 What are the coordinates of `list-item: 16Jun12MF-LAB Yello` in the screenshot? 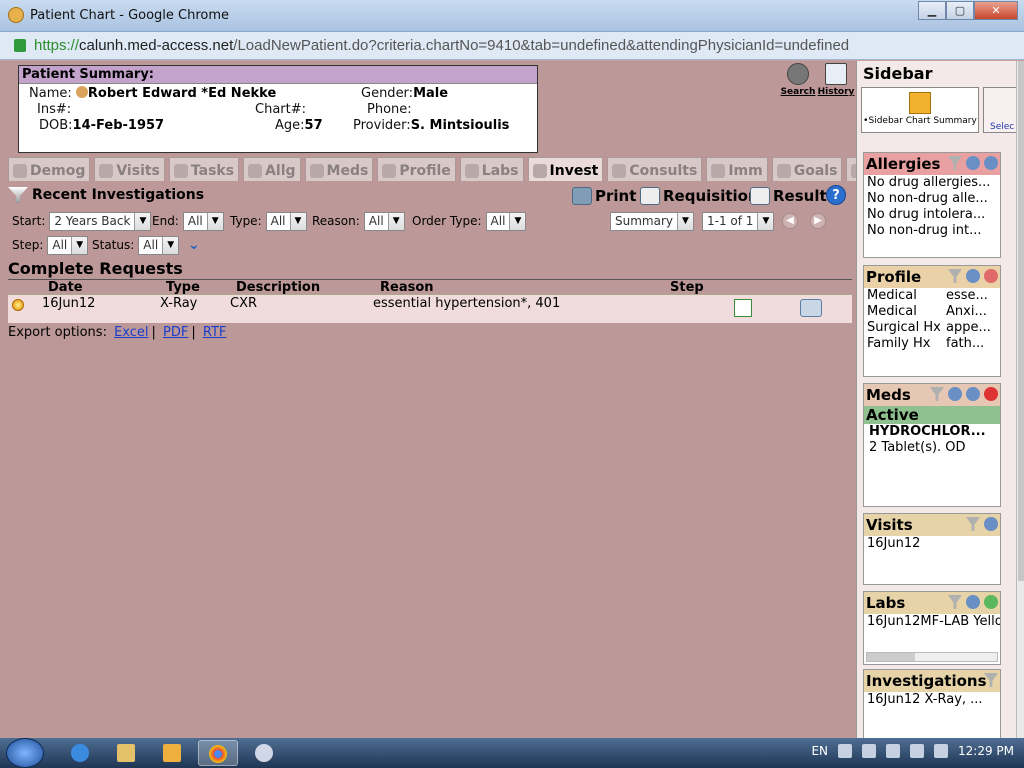 It's located at (932, 622).